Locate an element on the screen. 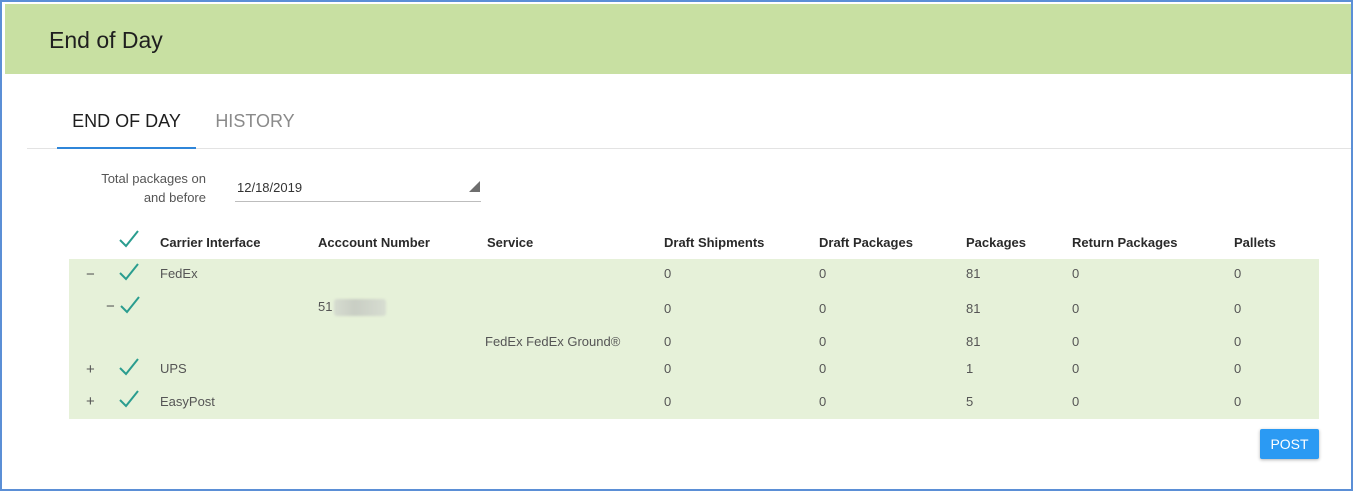 The image size is (1353, 491). carrier-name: UPS is located at coordinates (173, 368).